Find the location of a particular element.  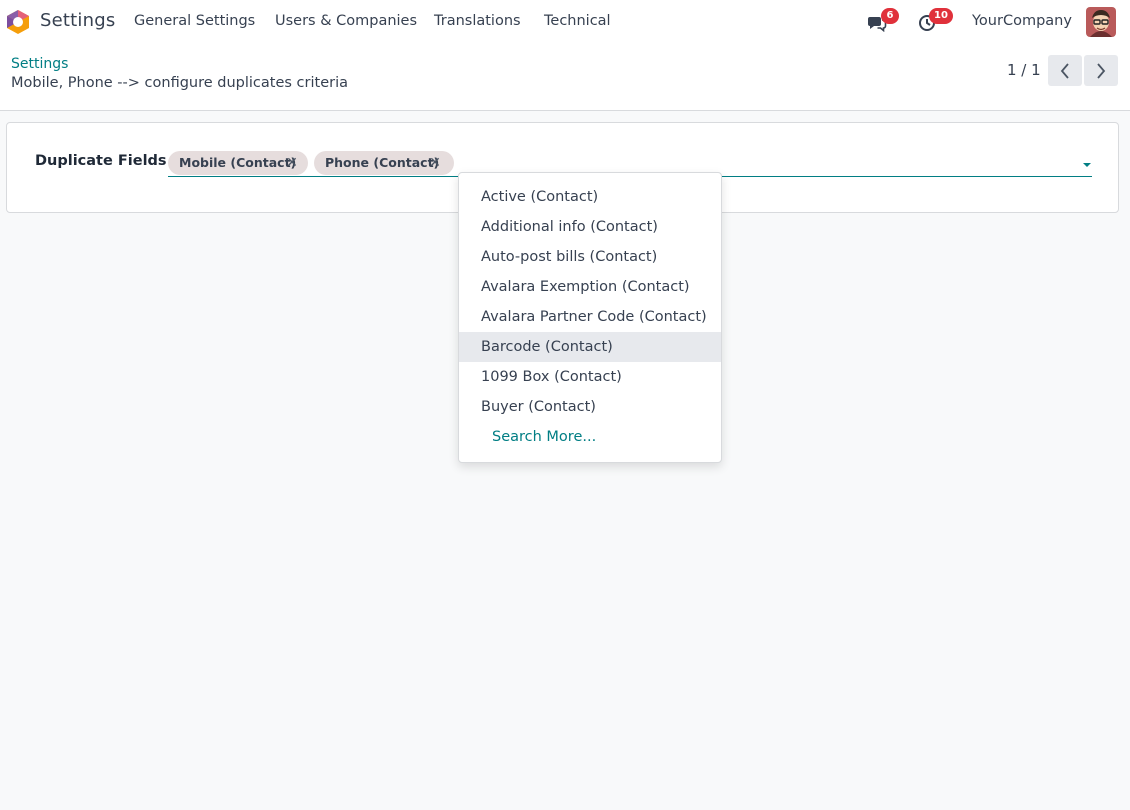

menu-translations: Translations is located at coordinates (477, 21).